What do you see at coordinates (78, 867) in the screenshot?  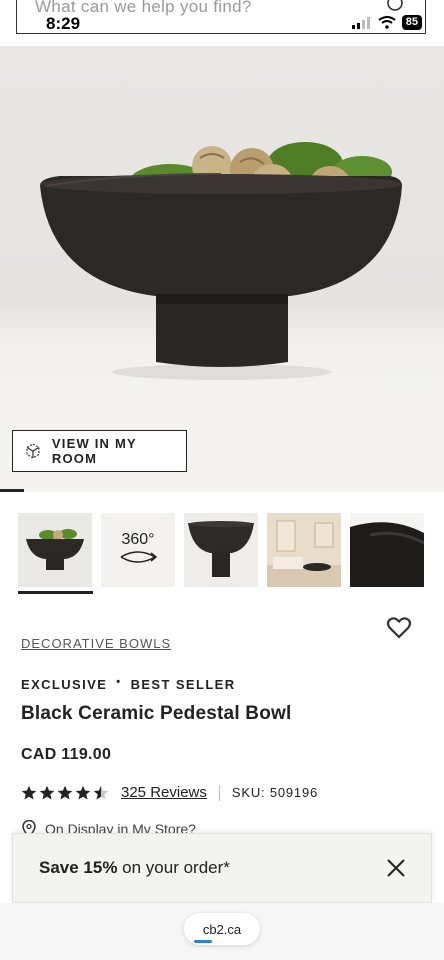 I see `promo-bold: Save 15%` at bounding box center [78, 867].